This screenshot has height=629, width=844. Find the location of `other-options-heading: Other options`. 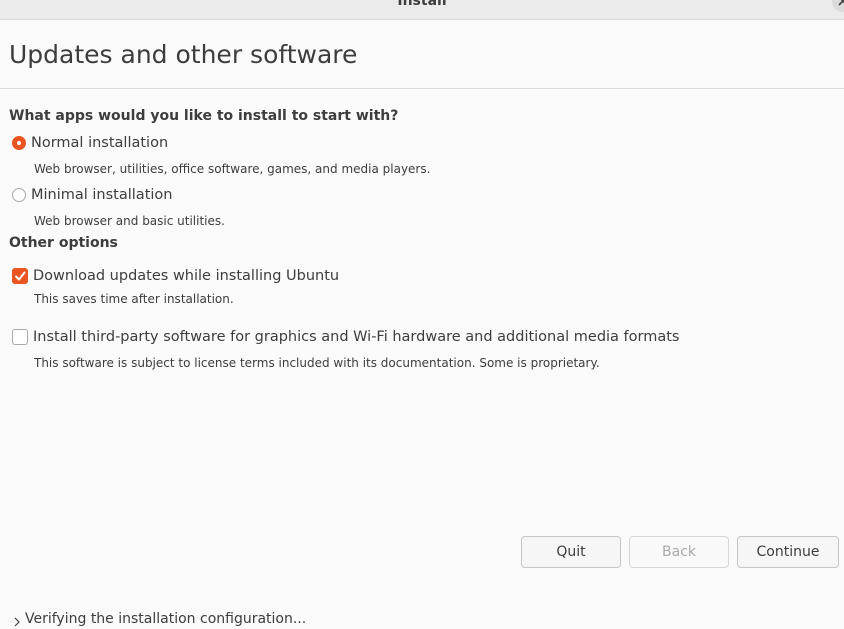

other-options-heading: Other options is located at coordinates (63, 243).